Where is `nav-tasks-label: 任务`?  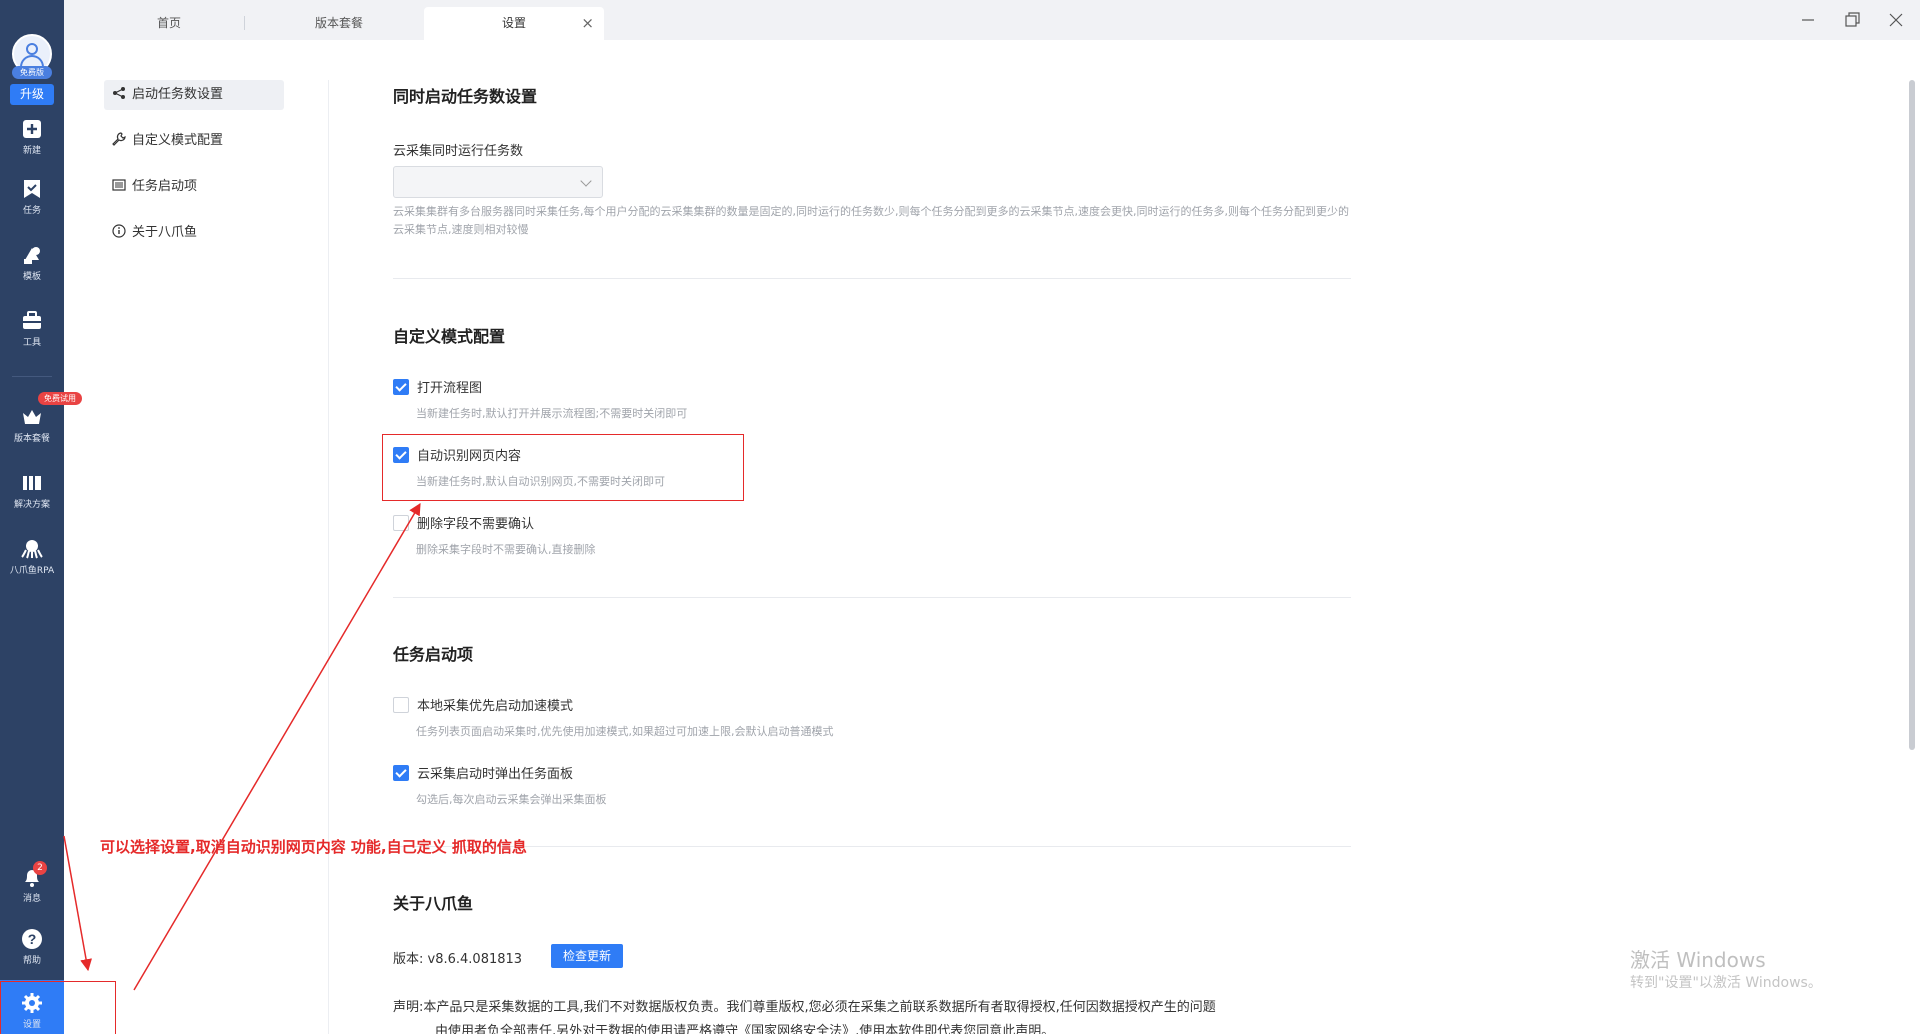
nav-tasks-label: 任务 is located at coordinates (31, 211).